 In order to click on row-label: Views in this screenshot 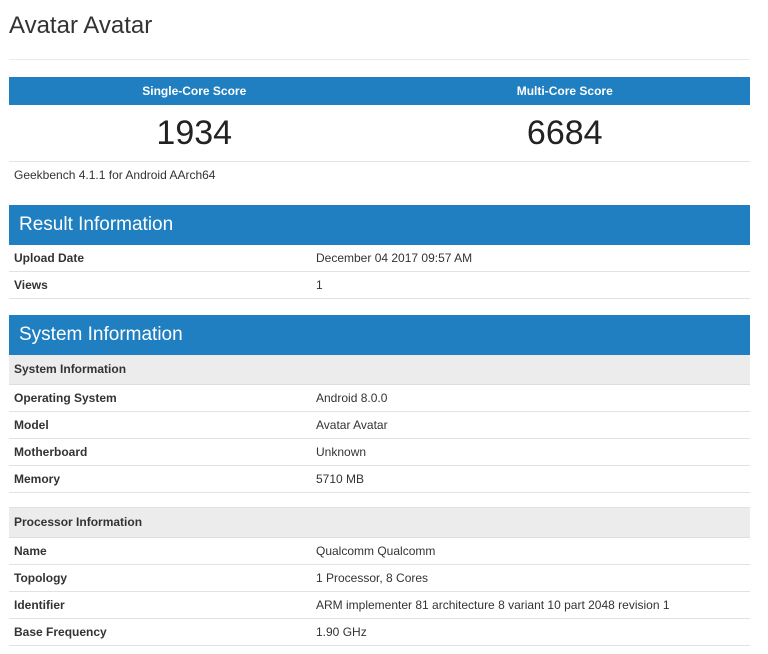, I will do `click(31, 285)`.